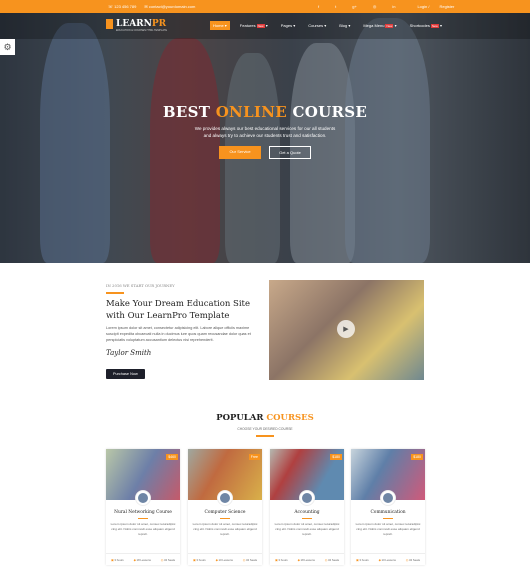  Describe the element at coordinates (446, 6) in the screenshot. I see `register-link: Register` at that location.